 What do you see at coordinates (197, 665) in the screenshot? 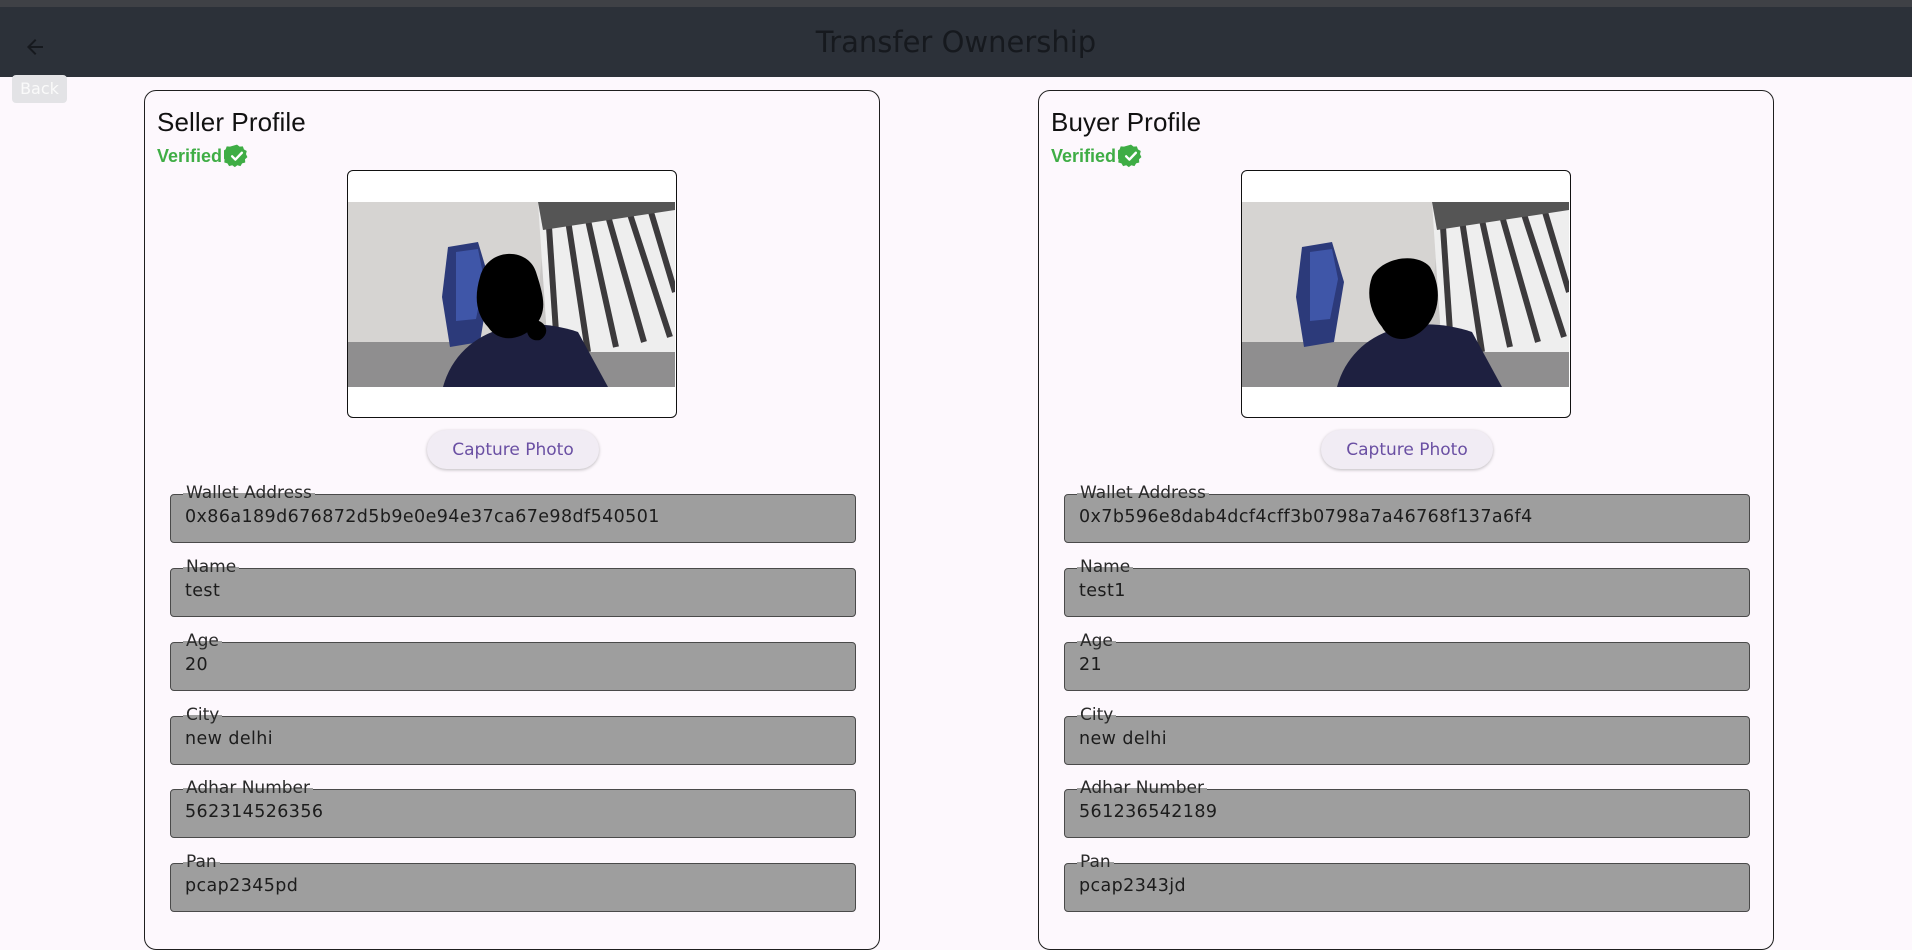
I see `field-value: 20` at bounding box center [197, 665].